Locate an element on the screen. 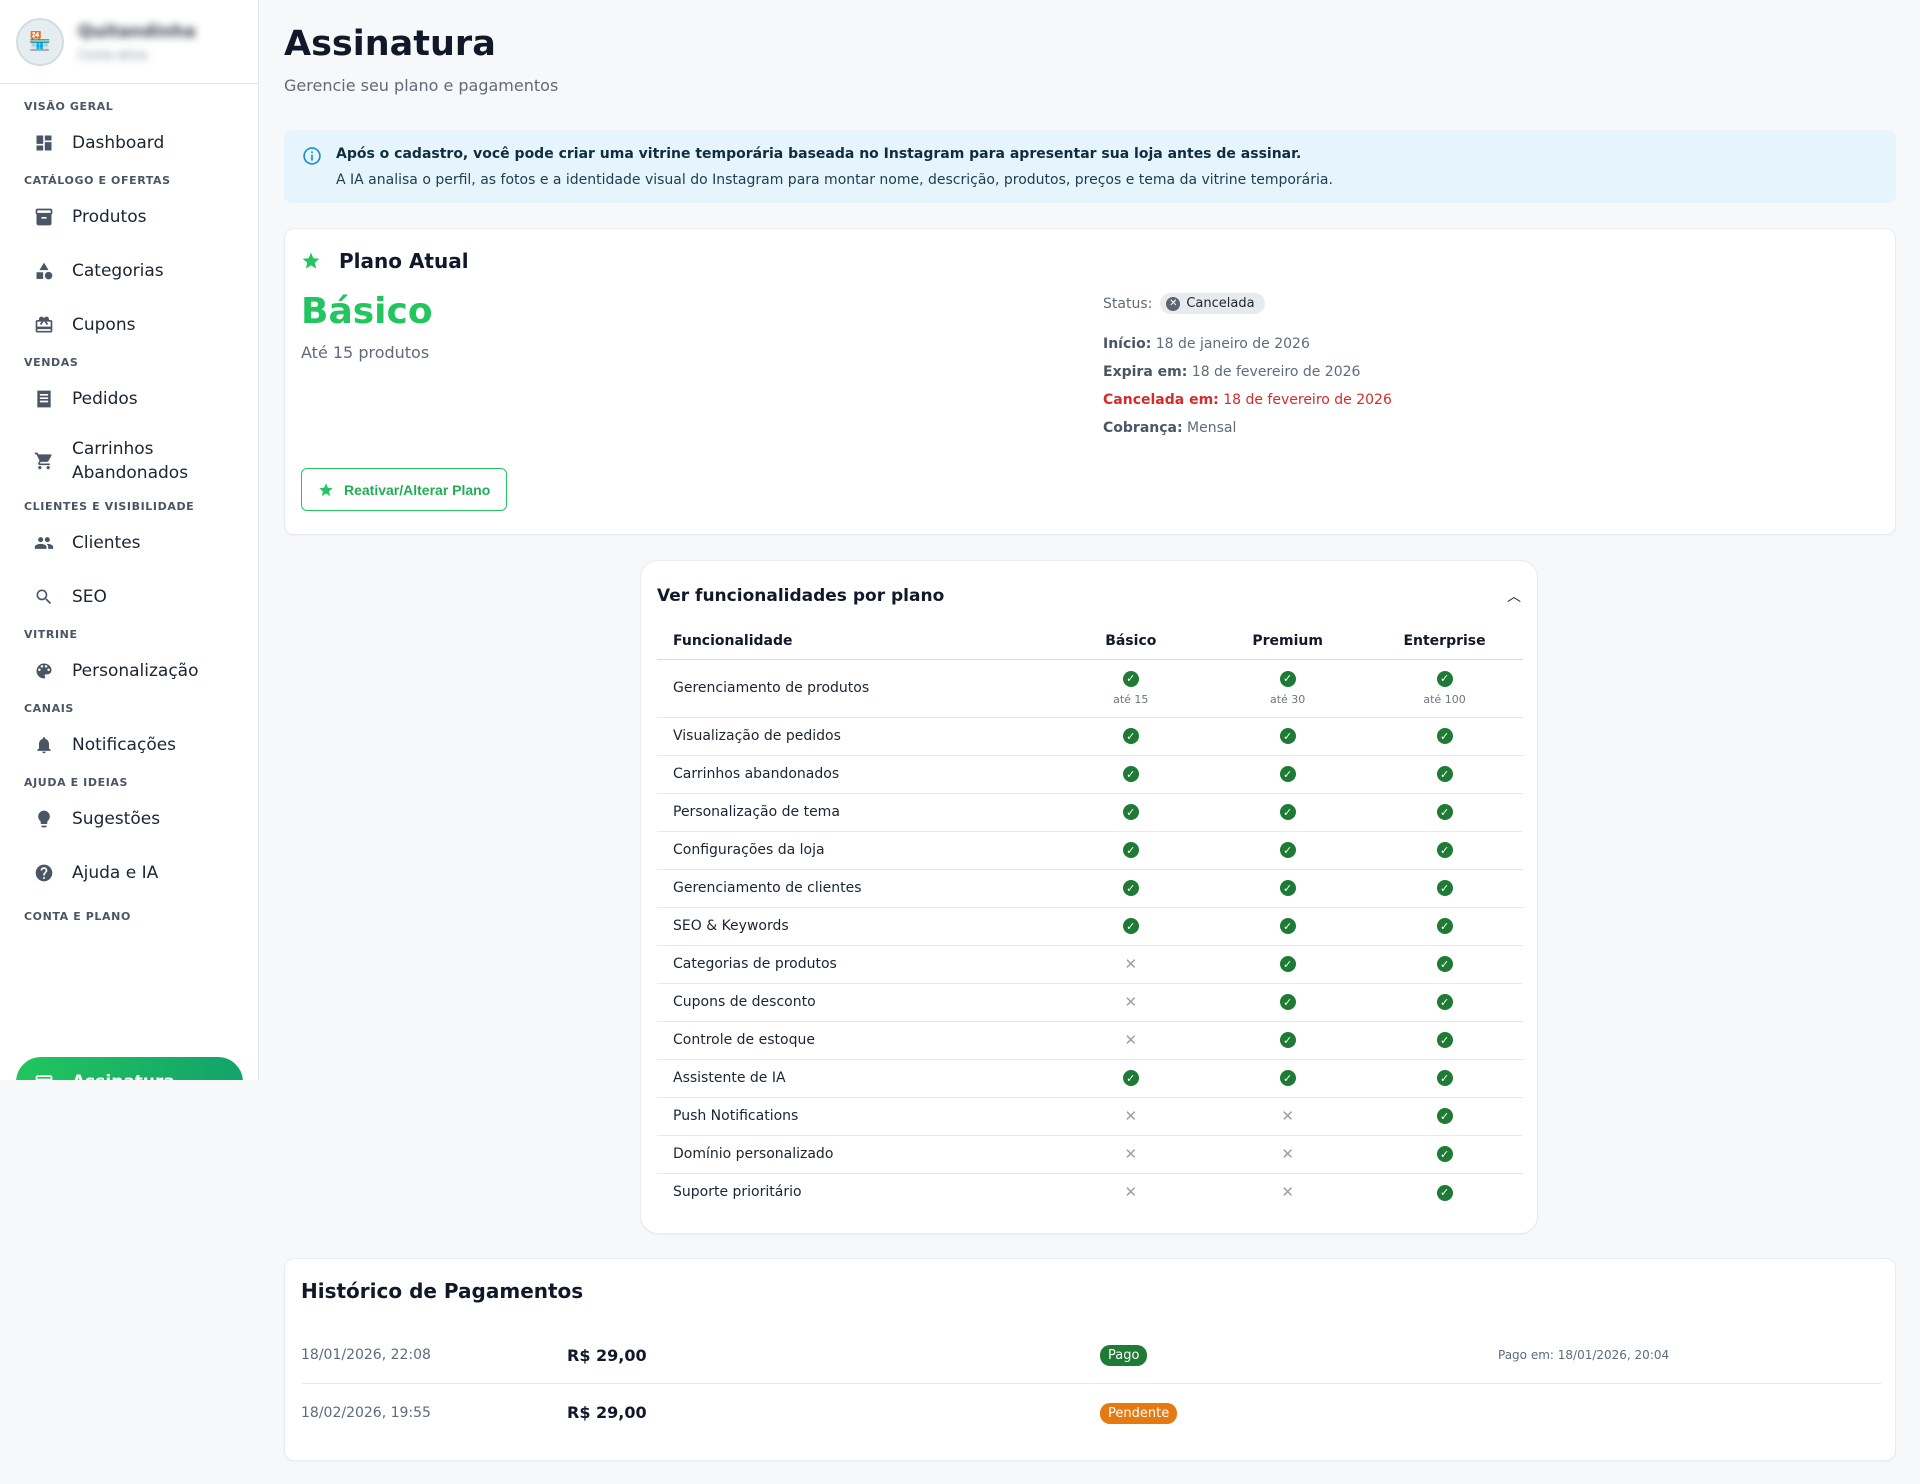  sidebar-item-dashboard: Dashboard is located at coordinates (129, 143).